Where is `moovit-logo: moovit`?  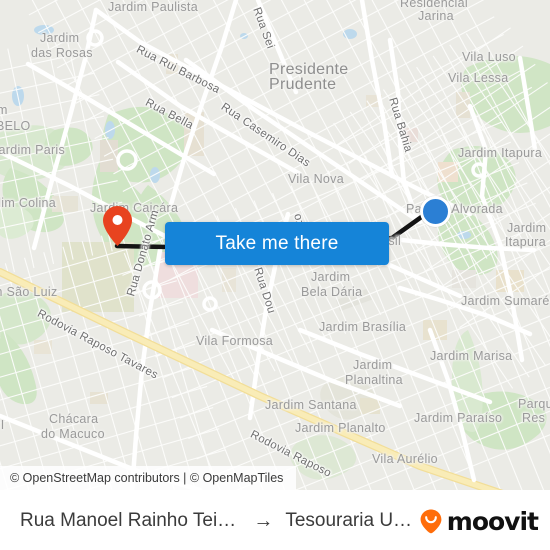 moovit-logo: moovit is located at coordinates (478, 521).